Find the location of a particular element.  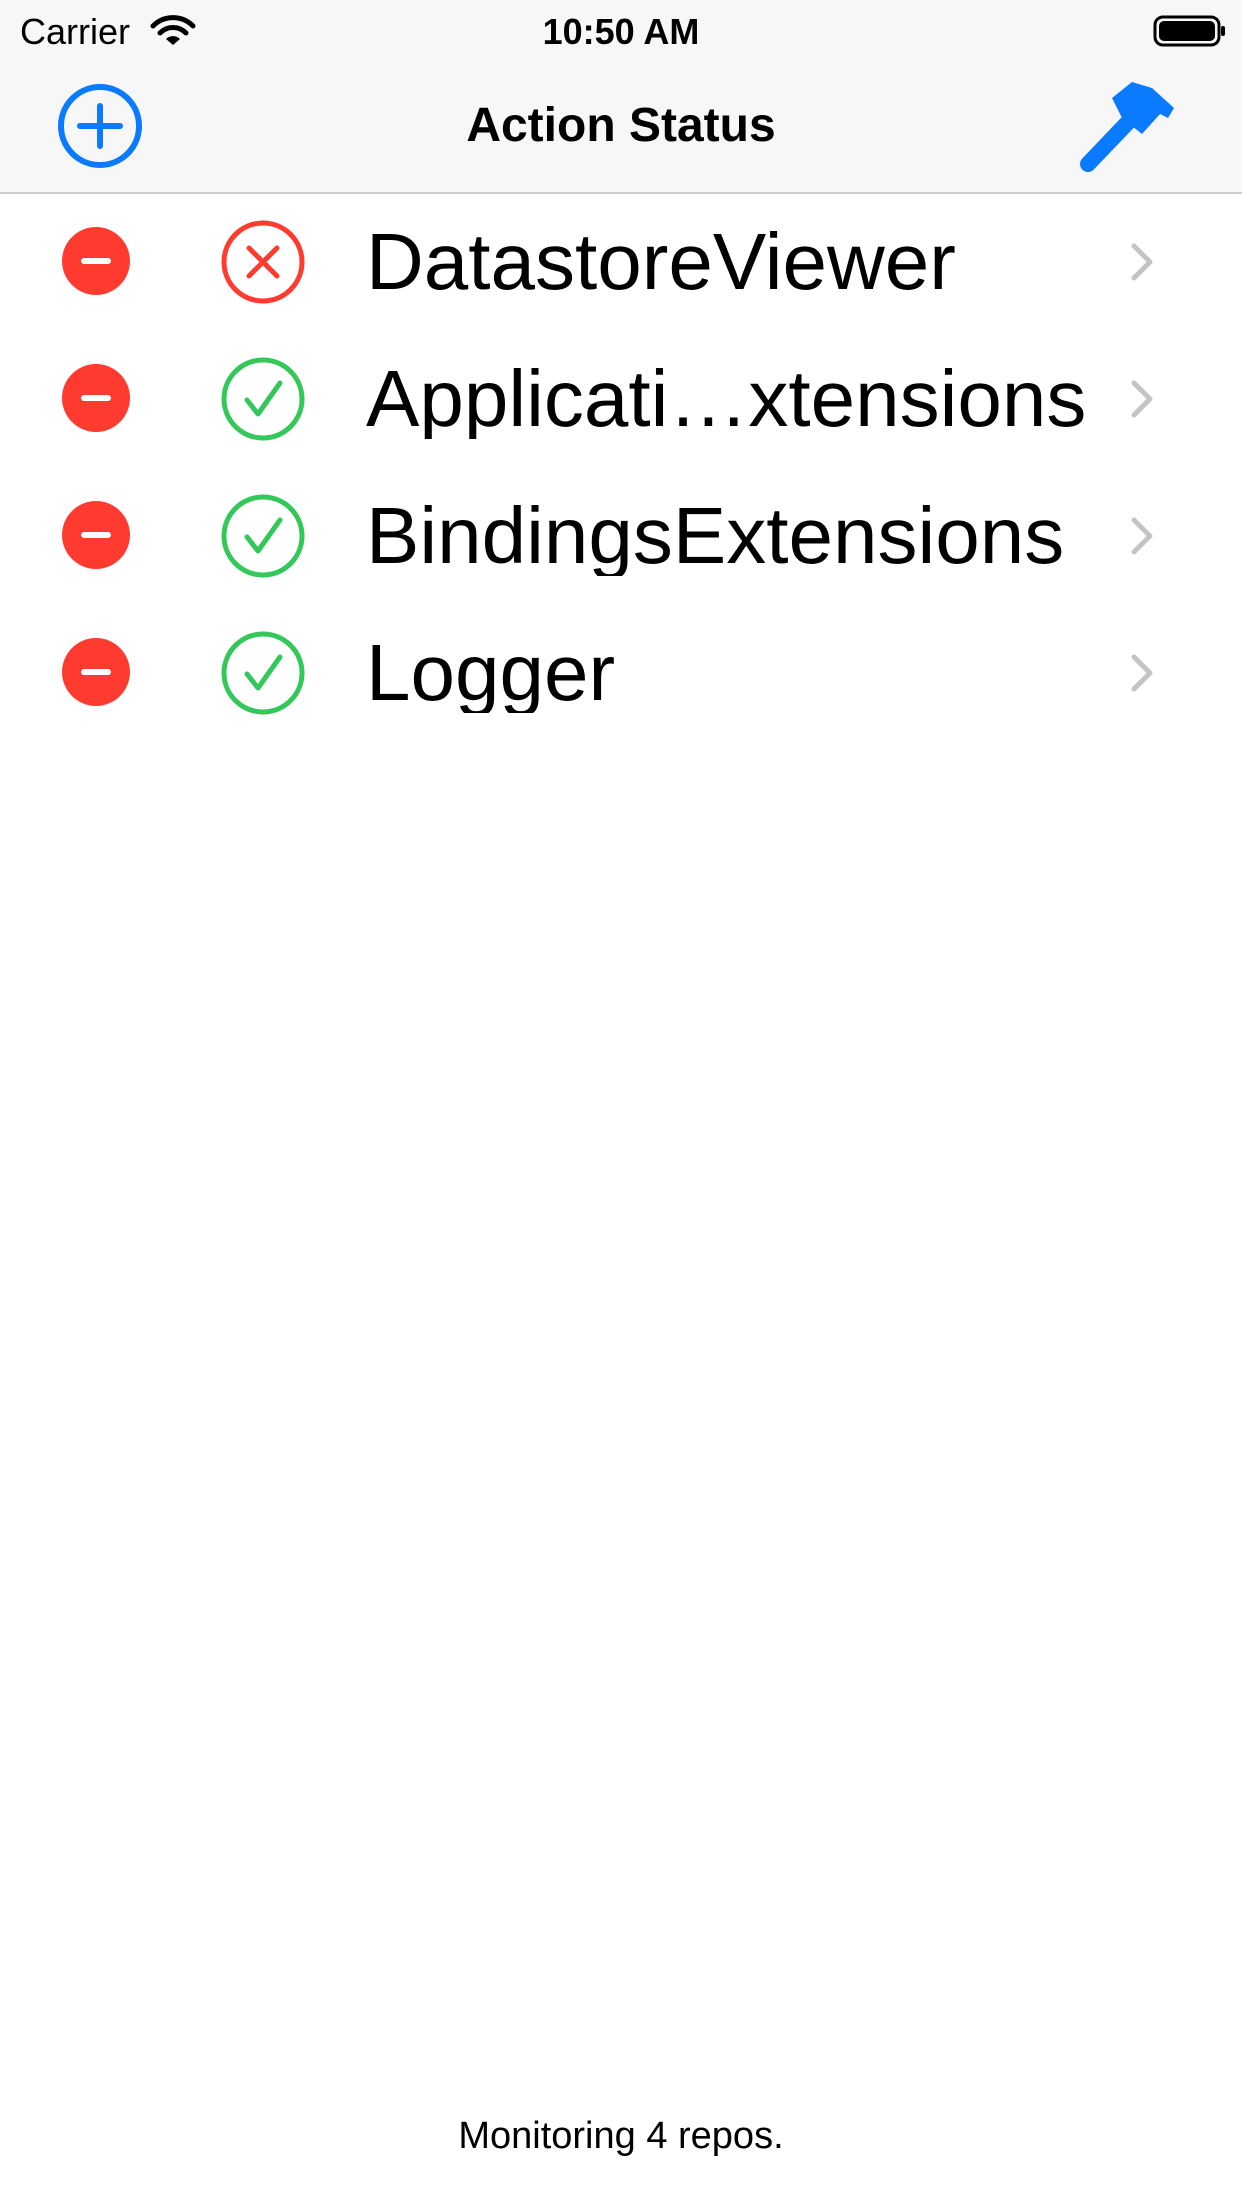

list-item: Logger is located at coordinates (621, 671).